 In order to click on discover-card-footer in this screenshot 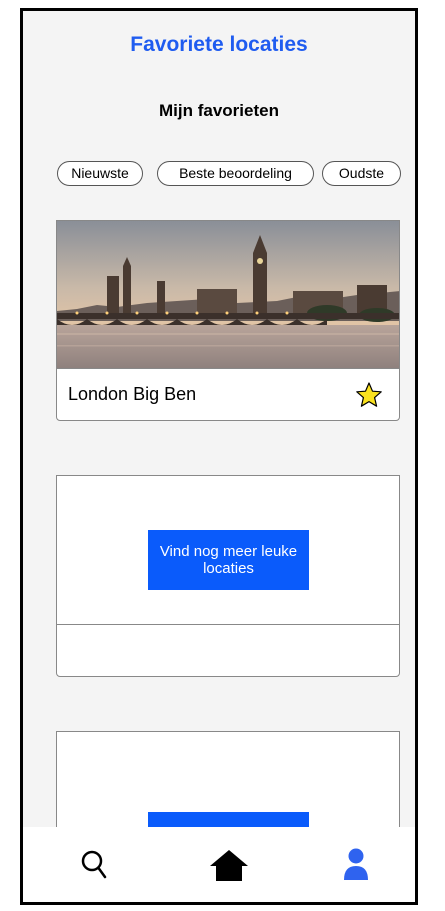, I will do `click(228, 650)`.